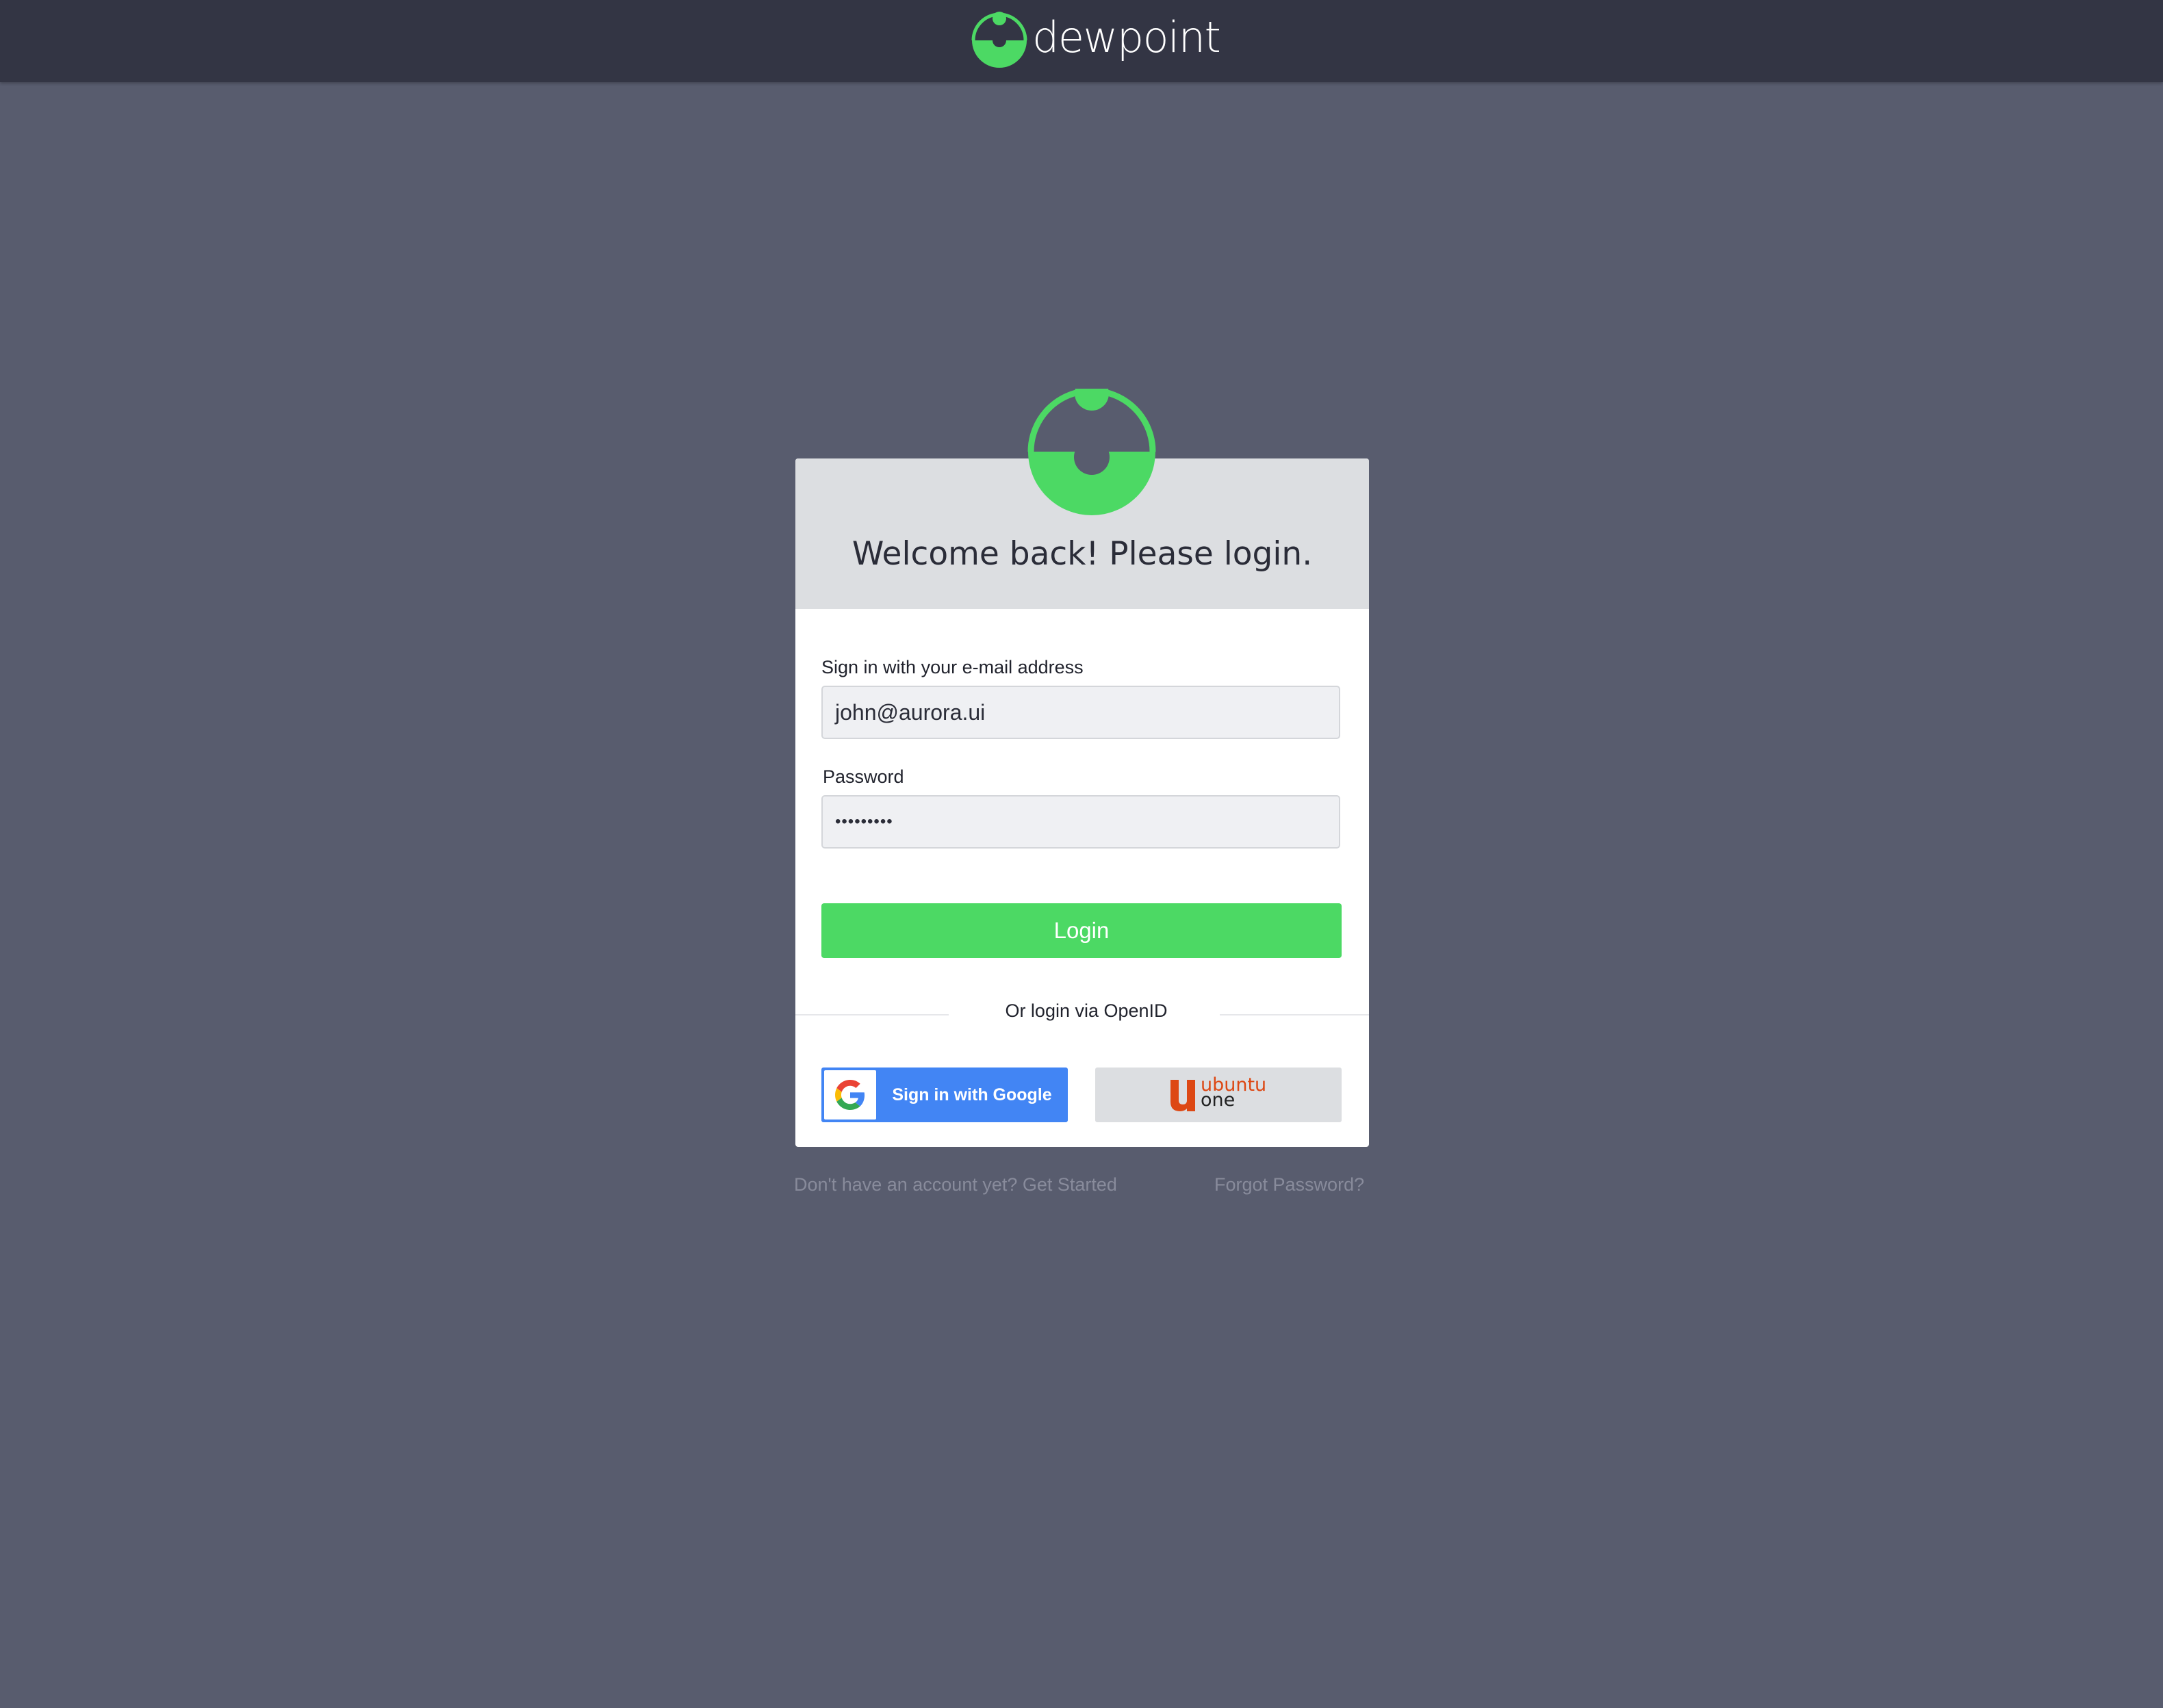 The image size is (2163, 1708). Describe the element at coordinates (952, 667) in the screenshot. I see `email-label: Sign in with your e-mail address` at that location.